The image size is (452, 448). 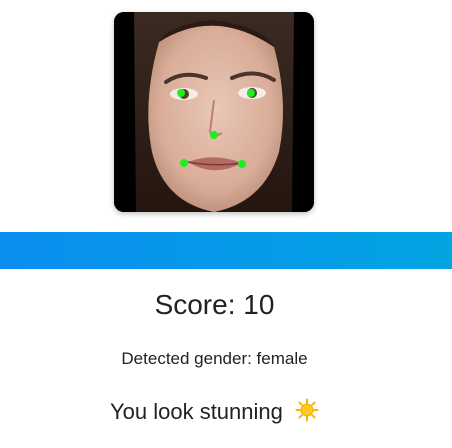 What do you see at coordinates (307, 413) in the screenshot?
I see `sun-emoji-icon` at bounding box center [307, 413].